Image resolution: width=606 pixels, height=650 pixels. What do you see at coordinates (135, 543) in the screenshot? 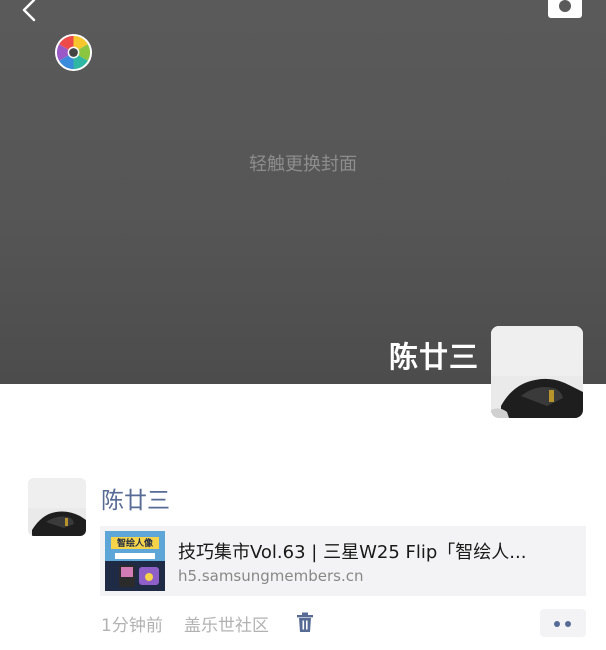
I see `thumb-text: 智绘人像` at bounding box center [135, 543].